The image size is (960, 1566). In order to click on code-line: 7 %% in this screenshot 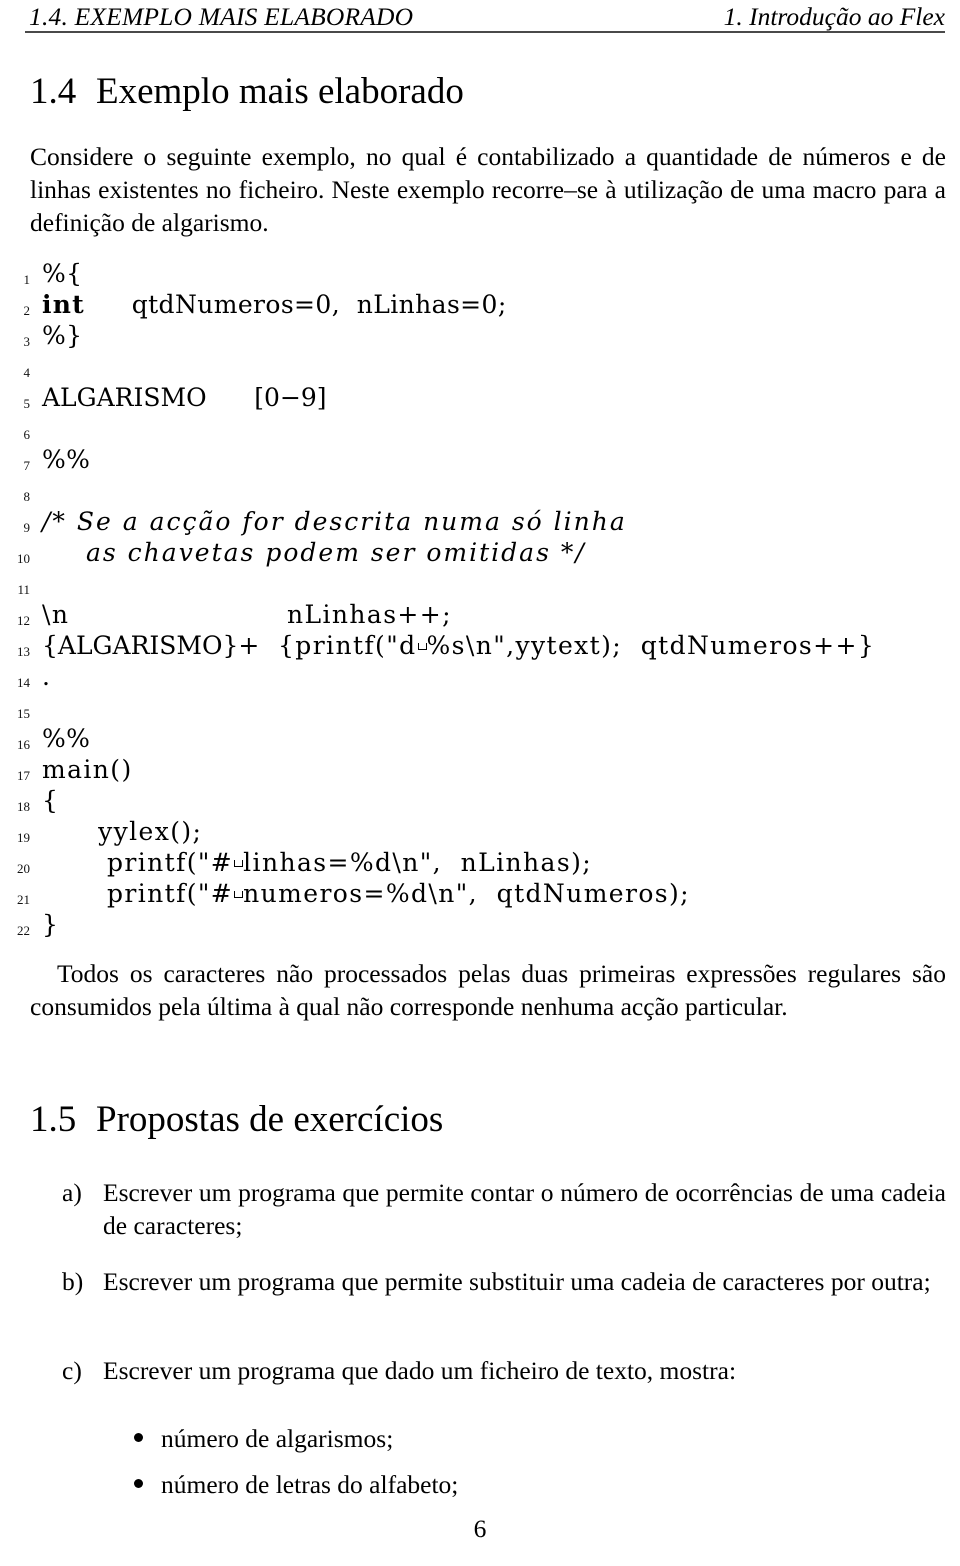, I will do `click(480, 459)`.